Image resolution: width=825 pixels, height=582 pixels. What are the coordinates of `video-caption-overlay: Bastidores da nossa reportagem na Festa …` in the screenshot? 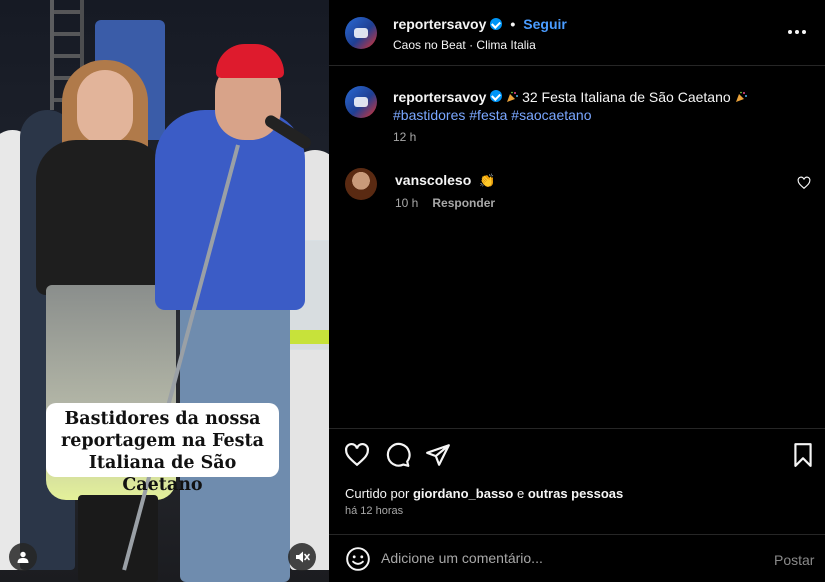 It's located at (162, 449).